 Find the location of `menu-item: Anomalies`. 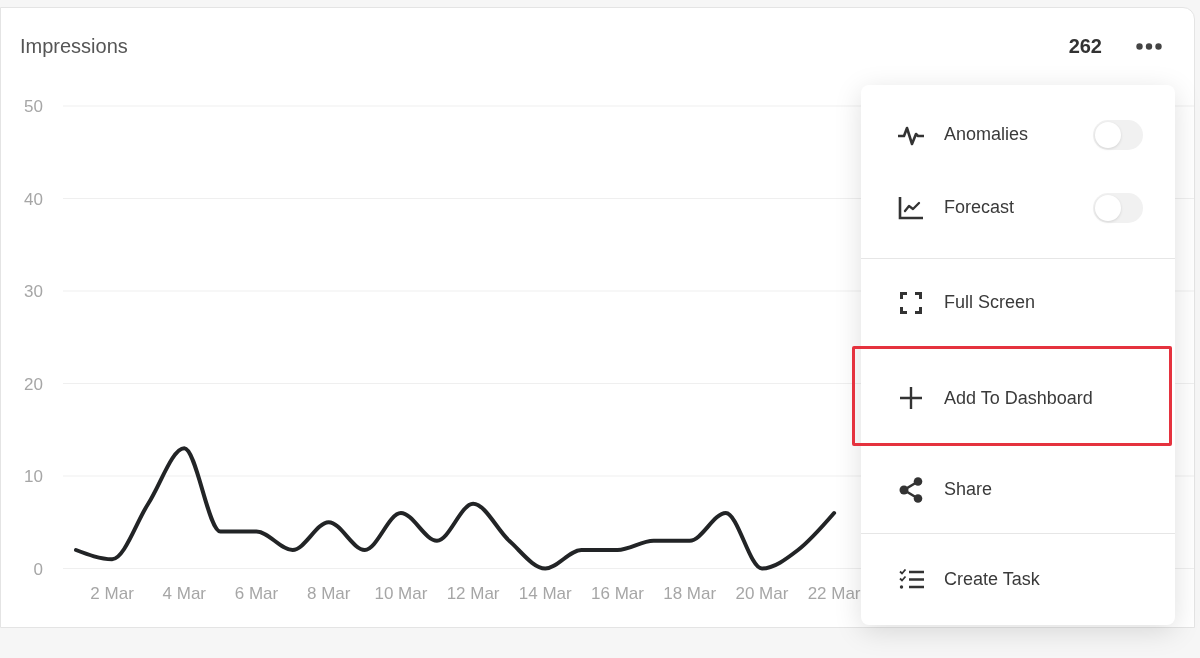

menu-item: Anomalies is located at coordinates (1018, 134).